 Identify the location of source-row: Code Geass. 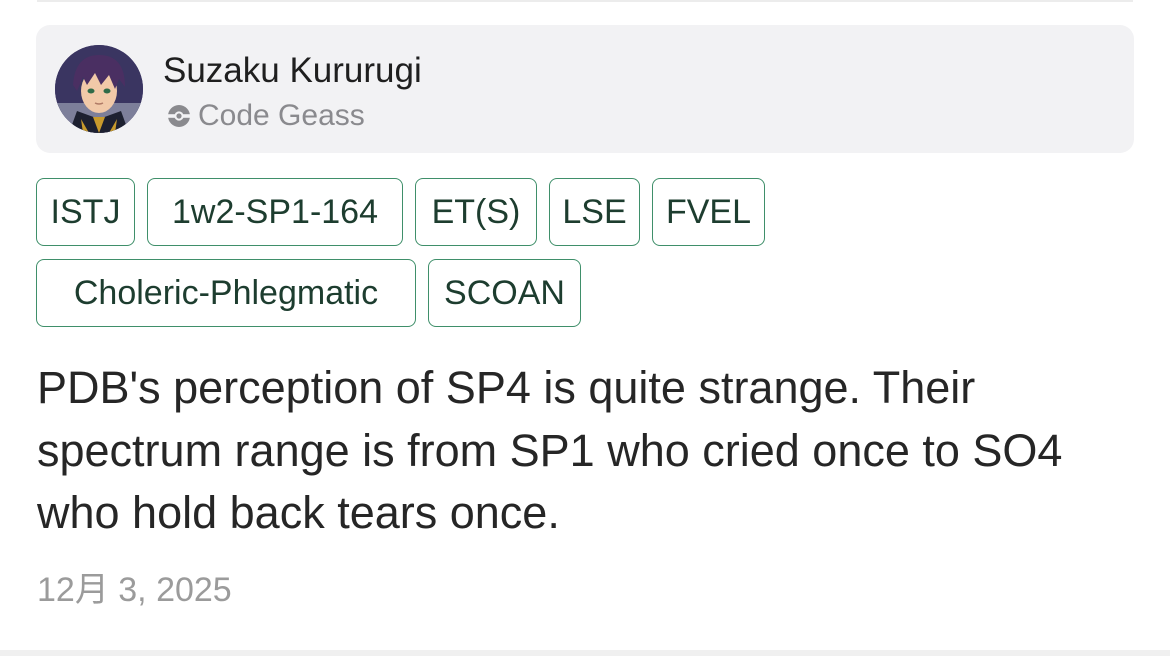
(265, 116).